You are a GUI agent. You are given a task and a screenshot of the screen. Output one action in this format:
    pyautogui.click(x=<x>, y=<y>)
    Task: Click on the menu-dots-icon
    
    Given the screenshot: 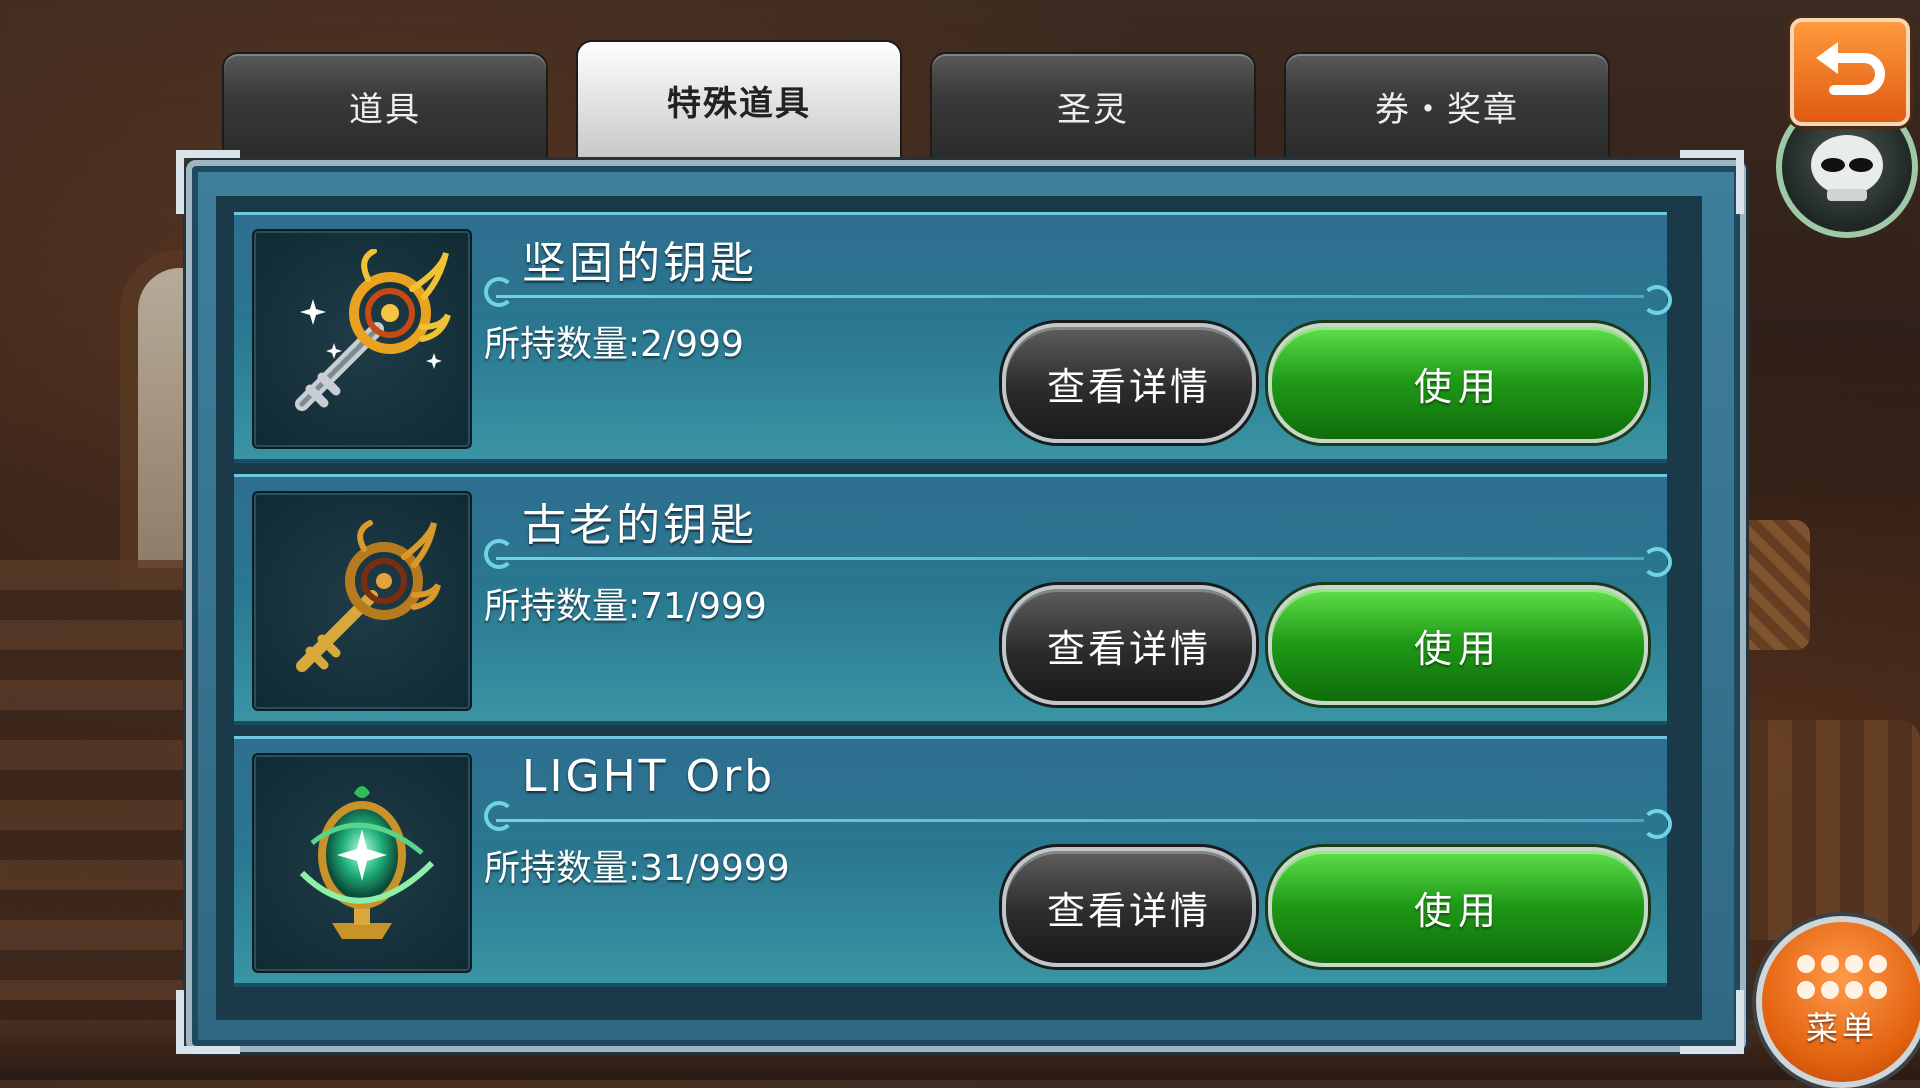 What is the action you would take?
    pyautogui.click(x=1842, y=977)
    